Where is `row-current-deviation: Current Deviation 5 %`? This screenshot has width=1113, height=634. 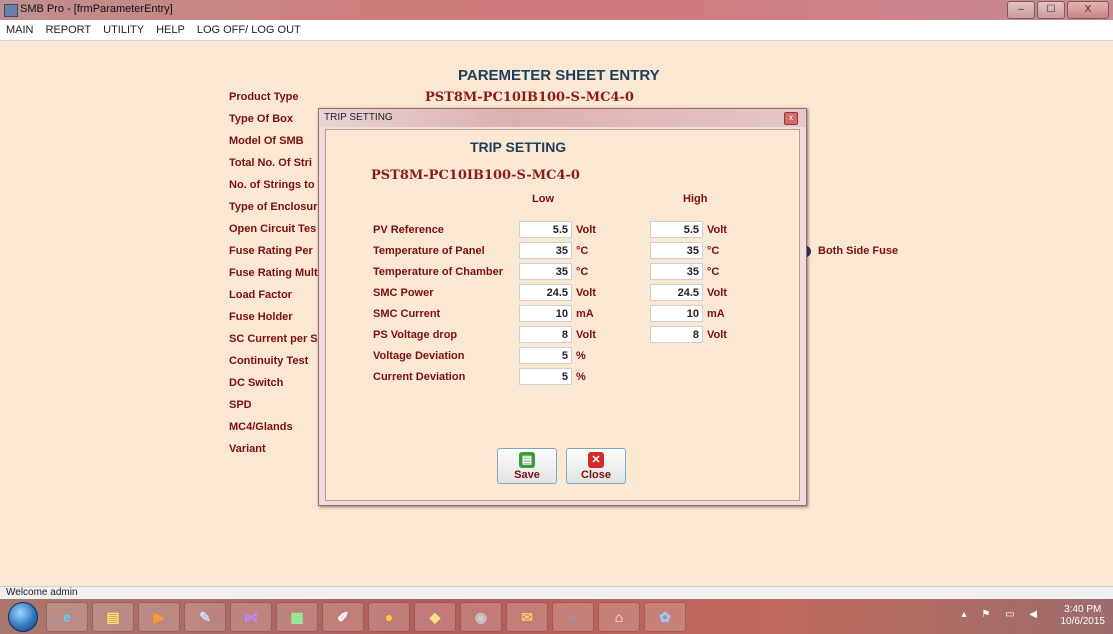
row-current-deviation: Current Deviation 5 % is located at coordinates (562, 378).